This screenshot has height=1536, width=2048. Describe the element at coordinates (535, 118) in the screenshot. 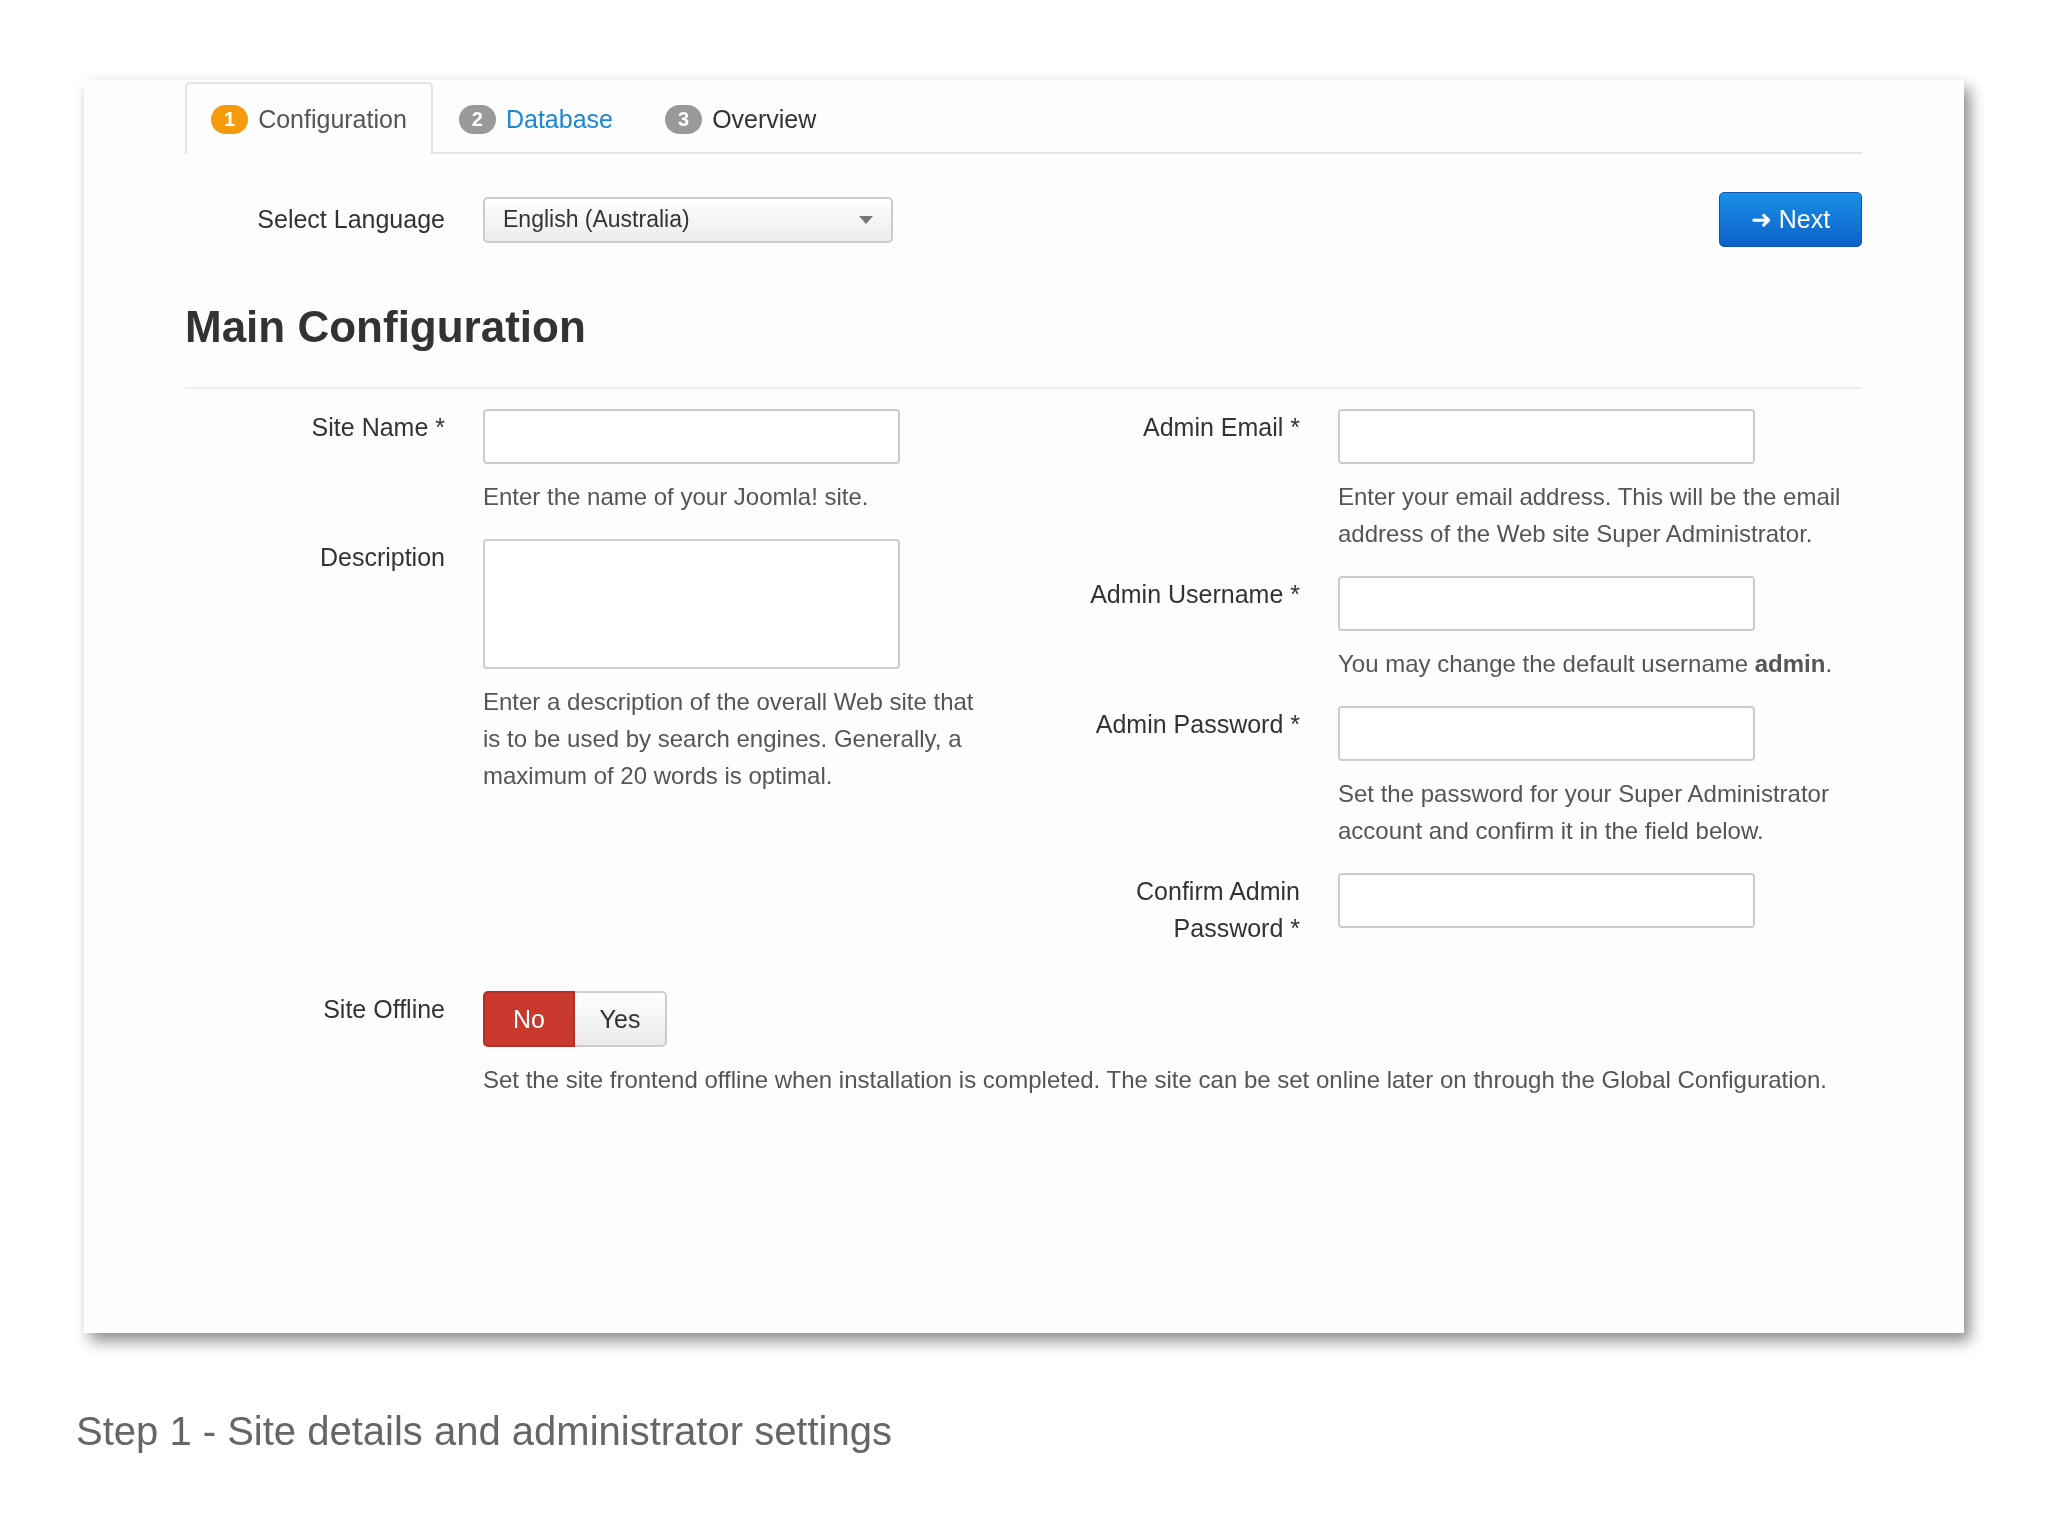

I see `step-tab: 2 Database` at that location.